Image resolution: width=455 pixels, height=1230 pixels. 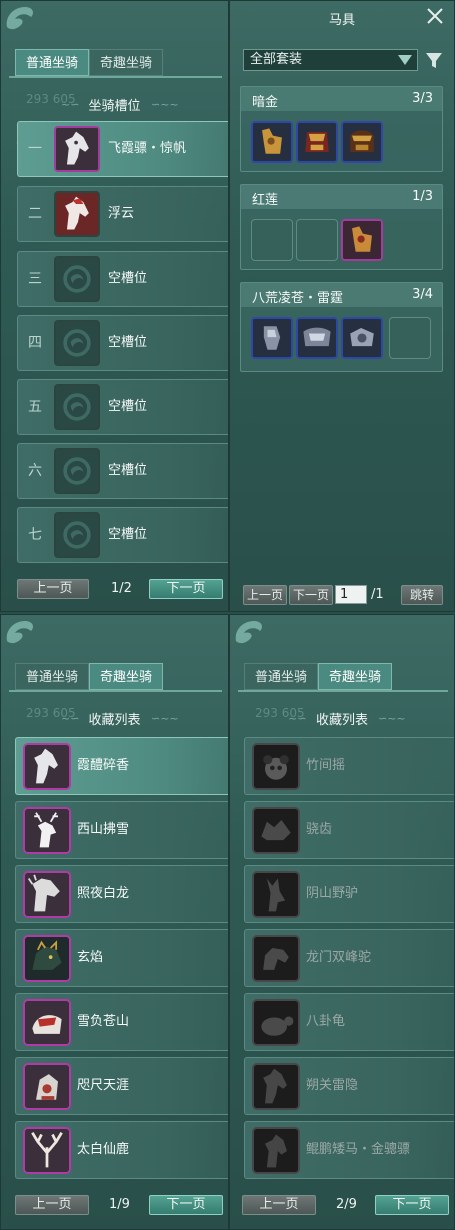 I want to click on harness-set-bahuang: 八荒凌苍・雷霆 3/4, so click(x=341, y=327).